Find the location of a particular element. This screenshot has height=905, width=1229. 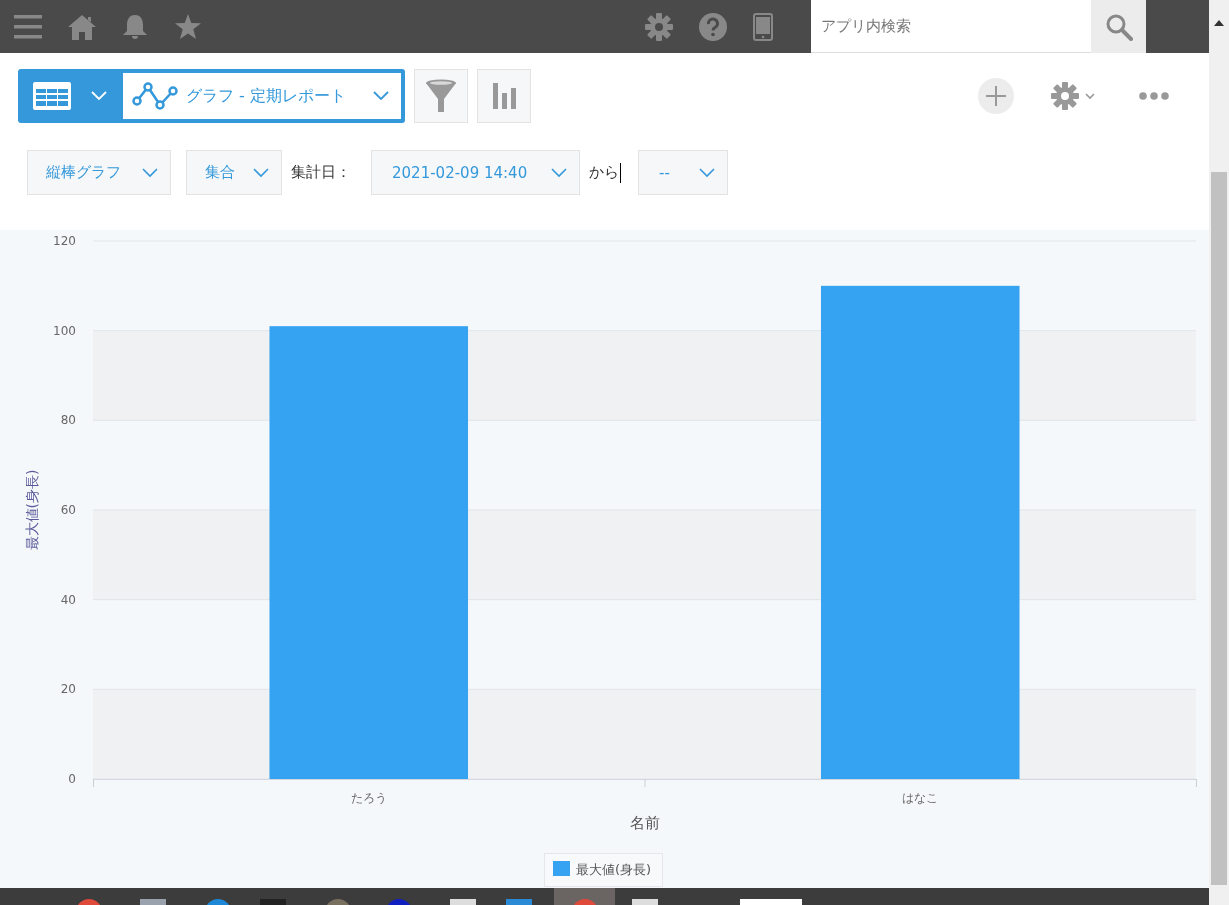

scroll-up-icon is located at coordinates (1219, 23).